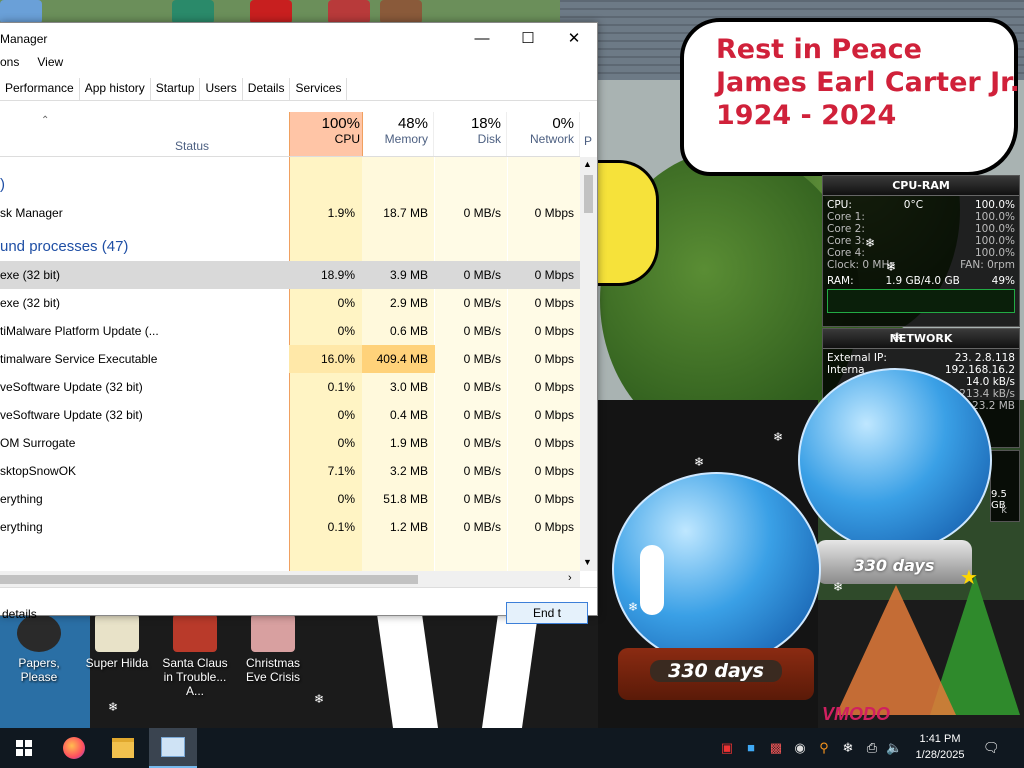 Image resolution: width=1024 pixels, height=768 pixels. Describe the element at coordinates (940, 747) in the screenshot. I see `taskbar-clock: 1:41 PM 1/28/2025` at that location.